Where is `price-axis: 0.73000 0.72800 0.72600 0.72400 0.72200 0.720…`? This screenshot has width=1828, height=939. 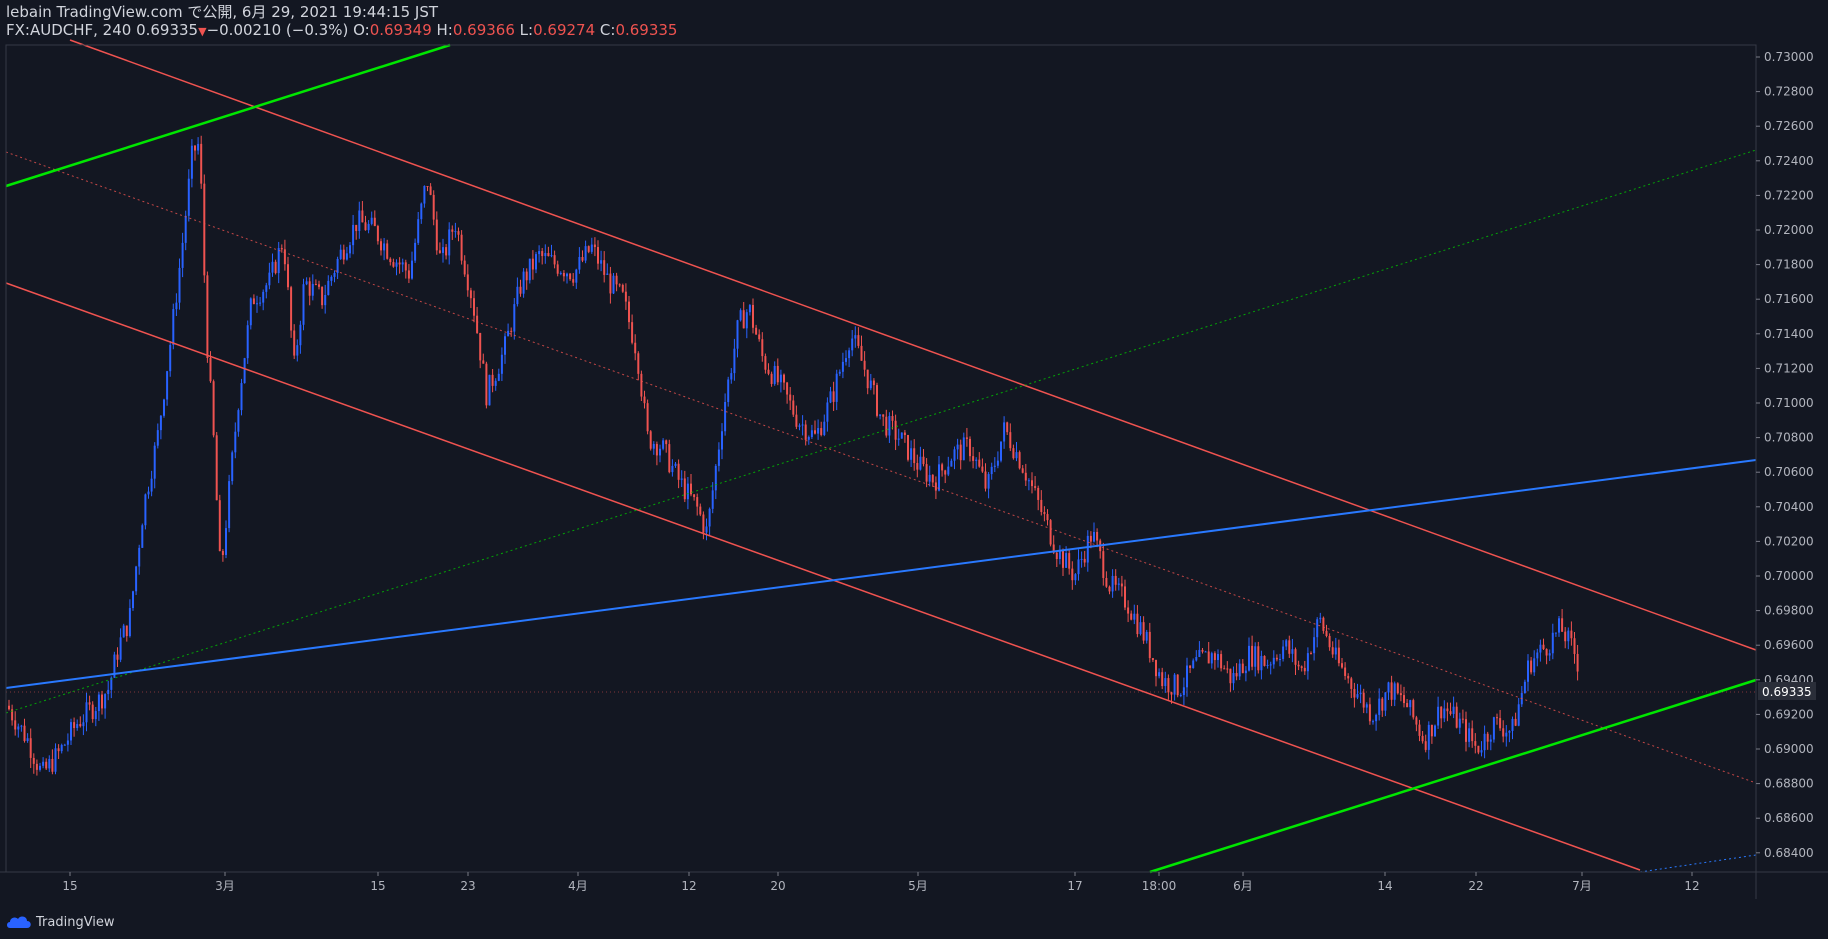
price-axis: 0.73000 0.72800 0.72600 0.72400 0.72200 0.720… is located at coordinates (1785, 455).